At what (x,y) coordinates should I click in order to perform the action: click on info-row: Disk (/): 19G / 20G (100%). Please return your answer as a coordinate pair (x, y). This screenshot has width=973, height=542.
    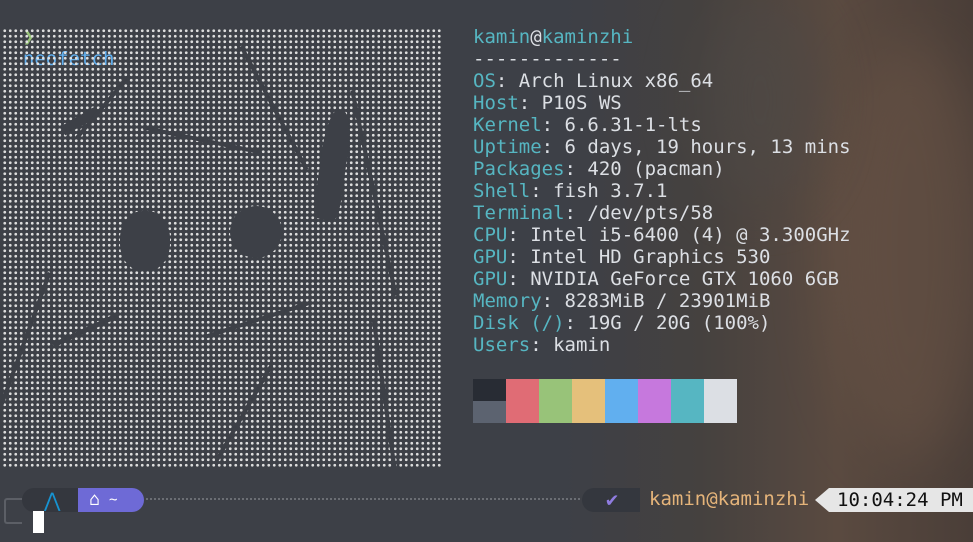
    Looking at the image, I should click on (622, 323).